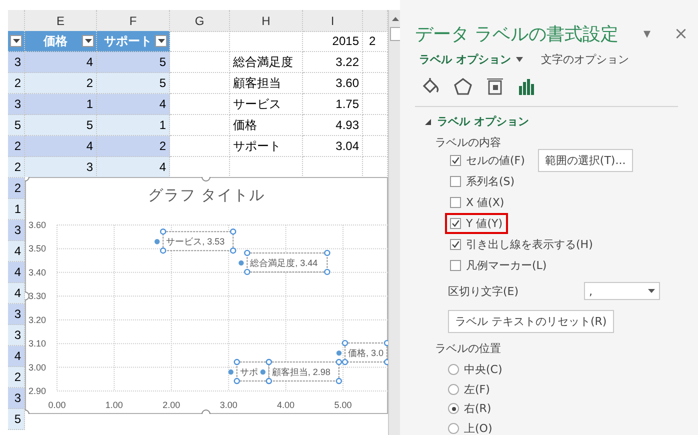 The image size is (698, 435). What do you see at coordinates (286, 405) in the screenshot?
I see `axis-label: 4.00` at bounding box center [286, 405].